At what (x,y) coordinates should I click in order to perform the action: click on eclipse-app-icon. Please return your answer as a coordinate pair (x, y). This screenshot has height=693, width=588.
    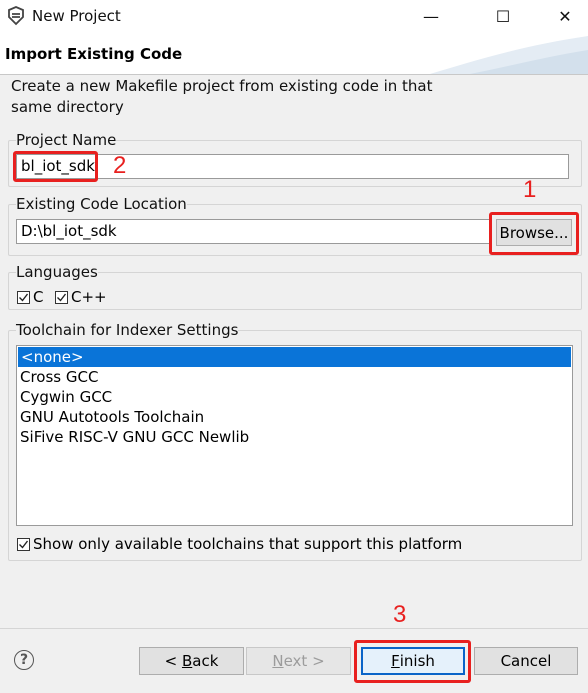
    Looking at the image, I should click on (16, 16).